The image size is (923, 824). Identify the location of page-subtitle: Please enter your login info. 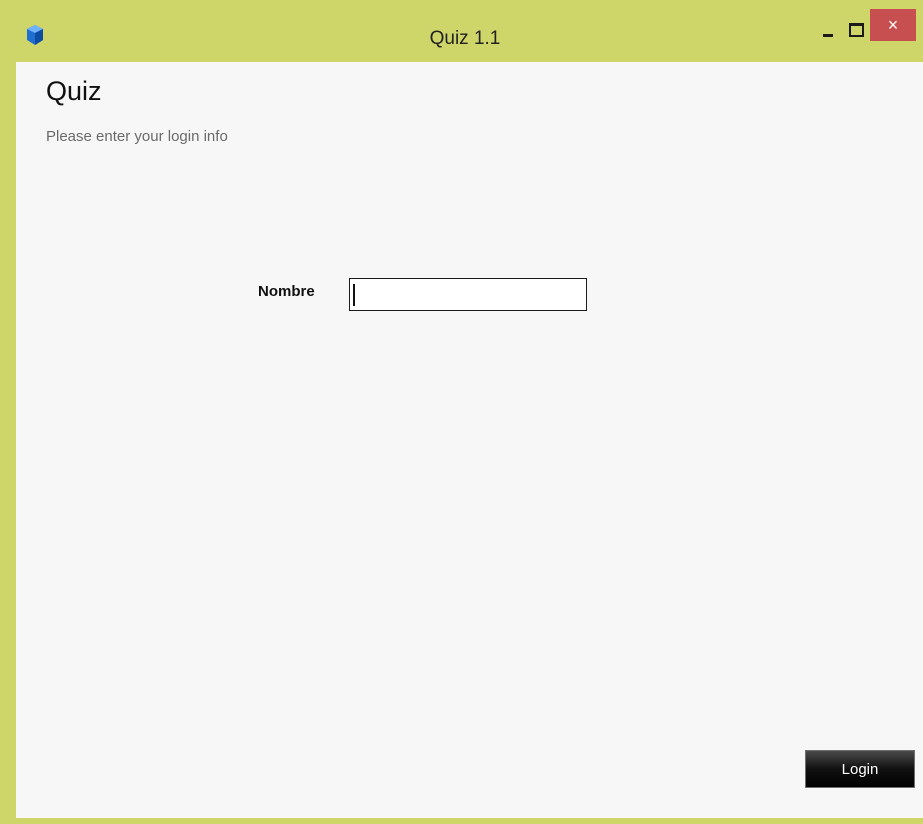
(137, 136).